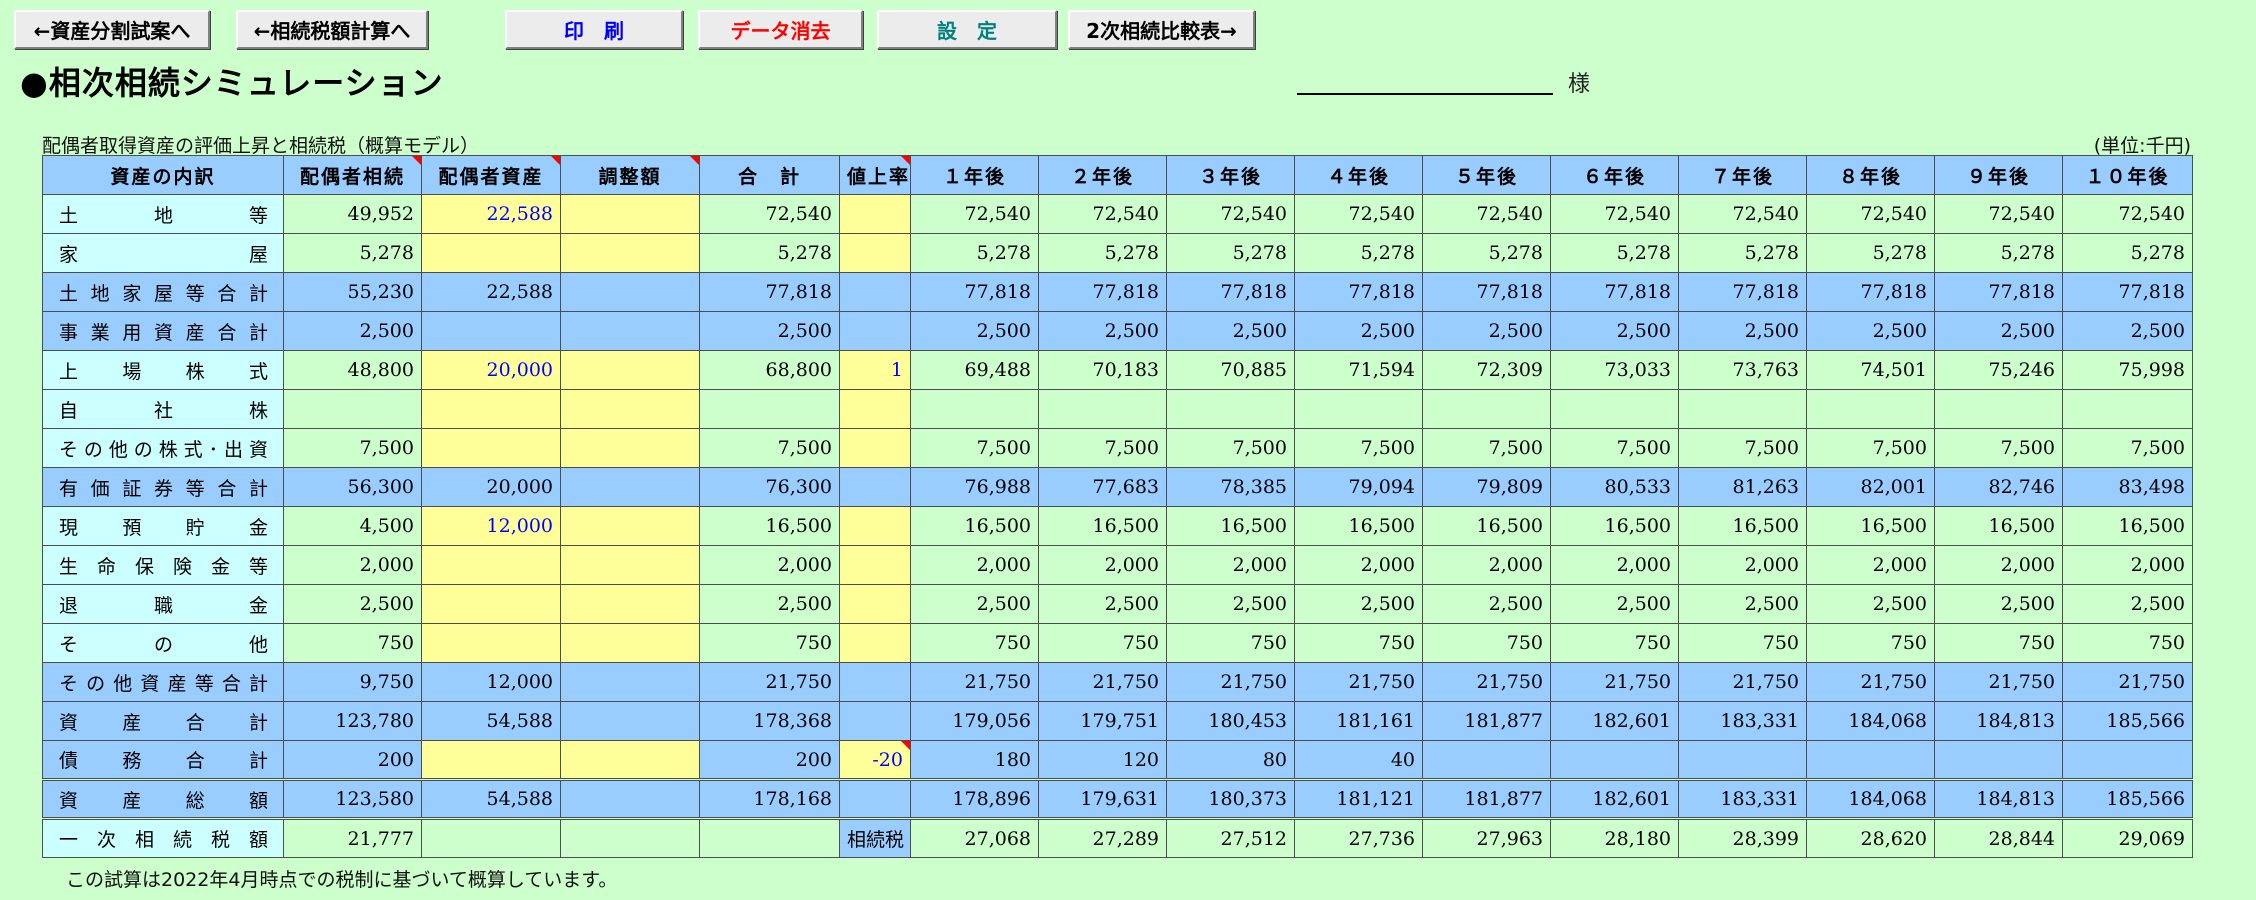  I want to click on input-cell: 20,000, so click(491, 370).